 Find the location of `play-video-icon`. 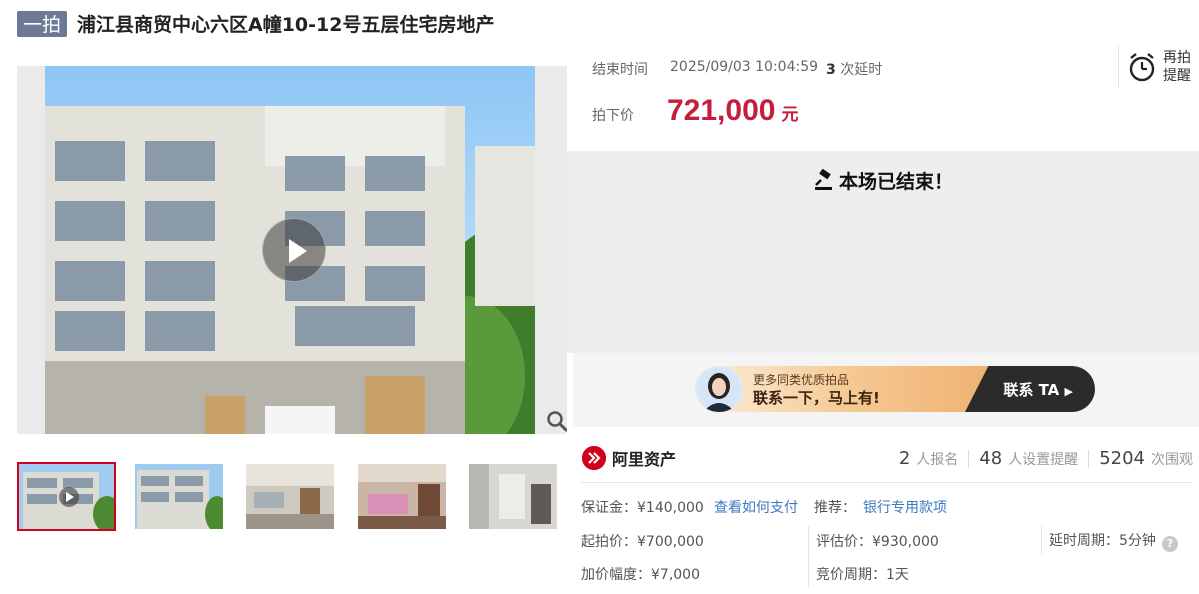

play-video-icon is located at coordinates (294, 250).